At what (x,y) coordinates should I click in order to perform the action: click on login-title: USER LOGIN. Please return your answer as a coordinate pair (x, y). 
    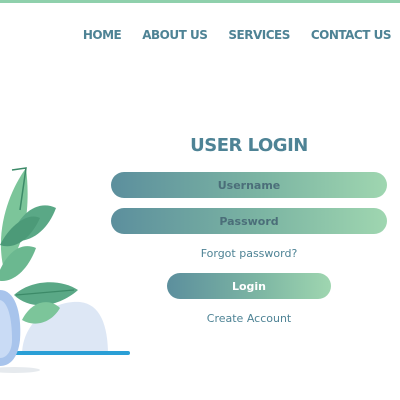
    Looking at the image, I should click on (249, 145).